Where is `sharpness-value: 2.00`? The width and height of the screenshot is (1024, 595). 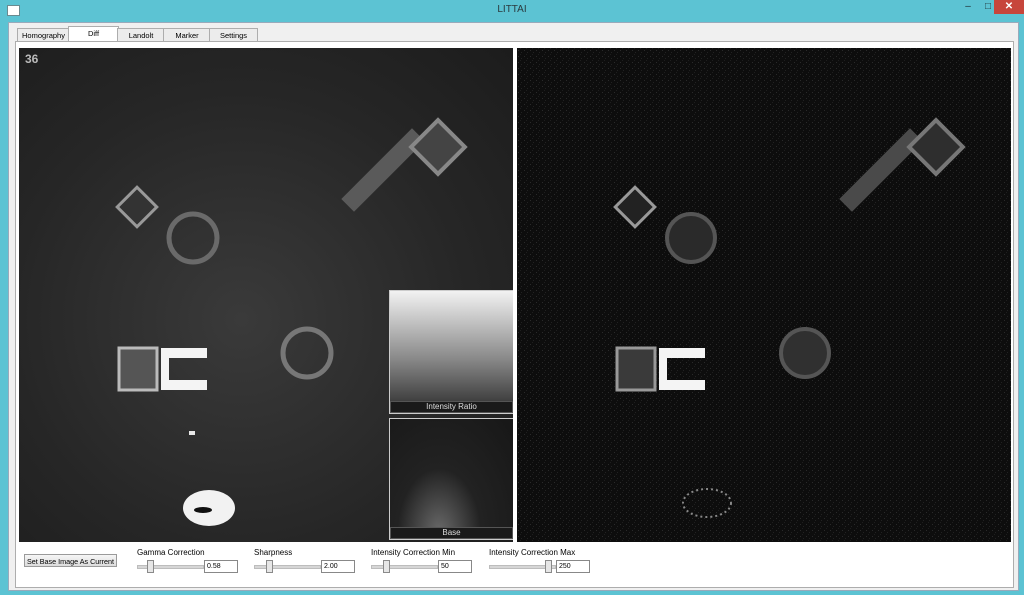 sharpness-value: 2.00 is located at coordinates (338, 566).